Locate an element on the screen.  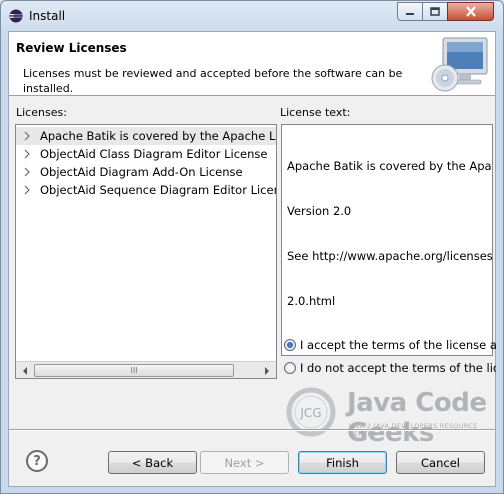
decline-license-radio: I do not accept the terms of the licen is located at coordinates (390, 368).